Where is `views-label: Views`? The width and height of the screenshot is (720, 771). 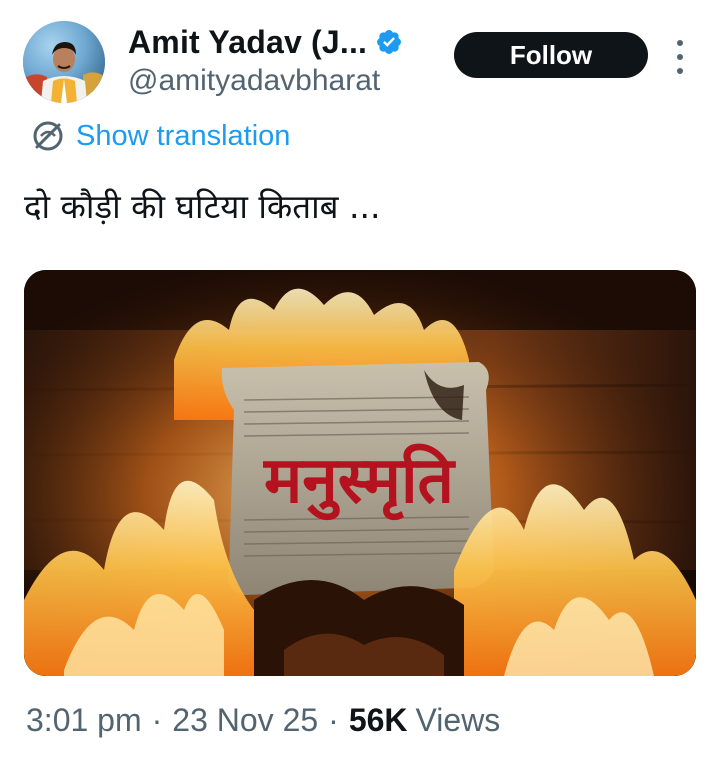 views-label: Views is located at coordinates (458, 720).